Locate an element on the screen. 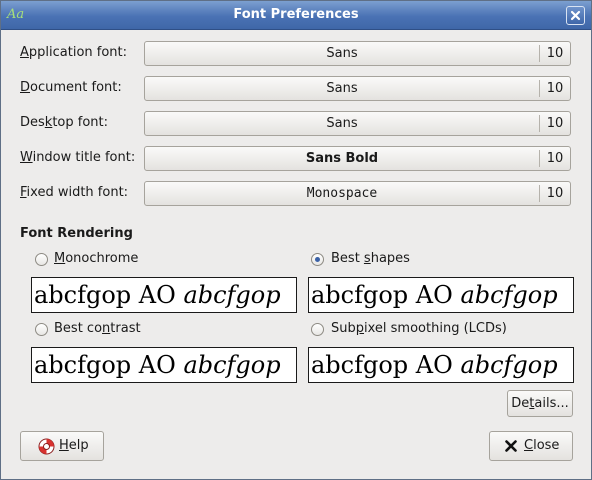  subpixel-smoothing-label: Subpixel smoothing (LCDs) is located at coordinates (419, 329).